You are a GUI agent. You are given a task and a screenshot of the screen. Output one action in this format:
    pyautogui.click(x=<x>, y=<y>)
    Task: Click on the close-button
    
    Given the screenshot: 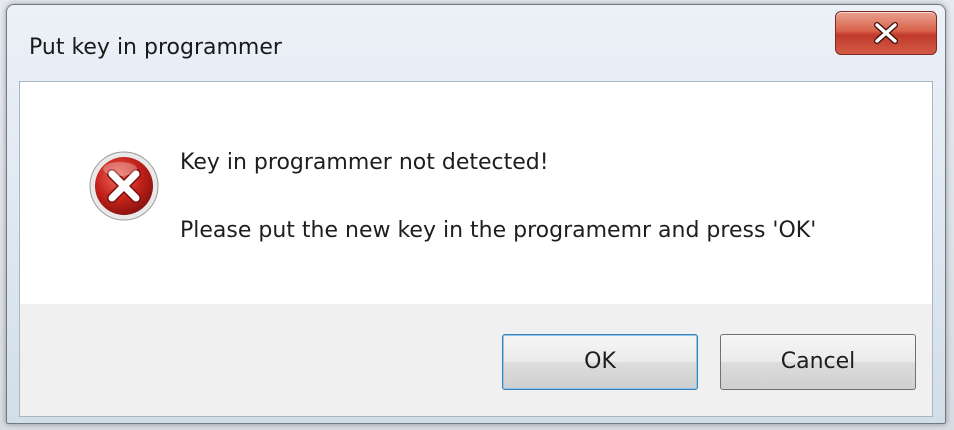 What is the action you would take?
    pyautogui.click(x=886, y=33)
    